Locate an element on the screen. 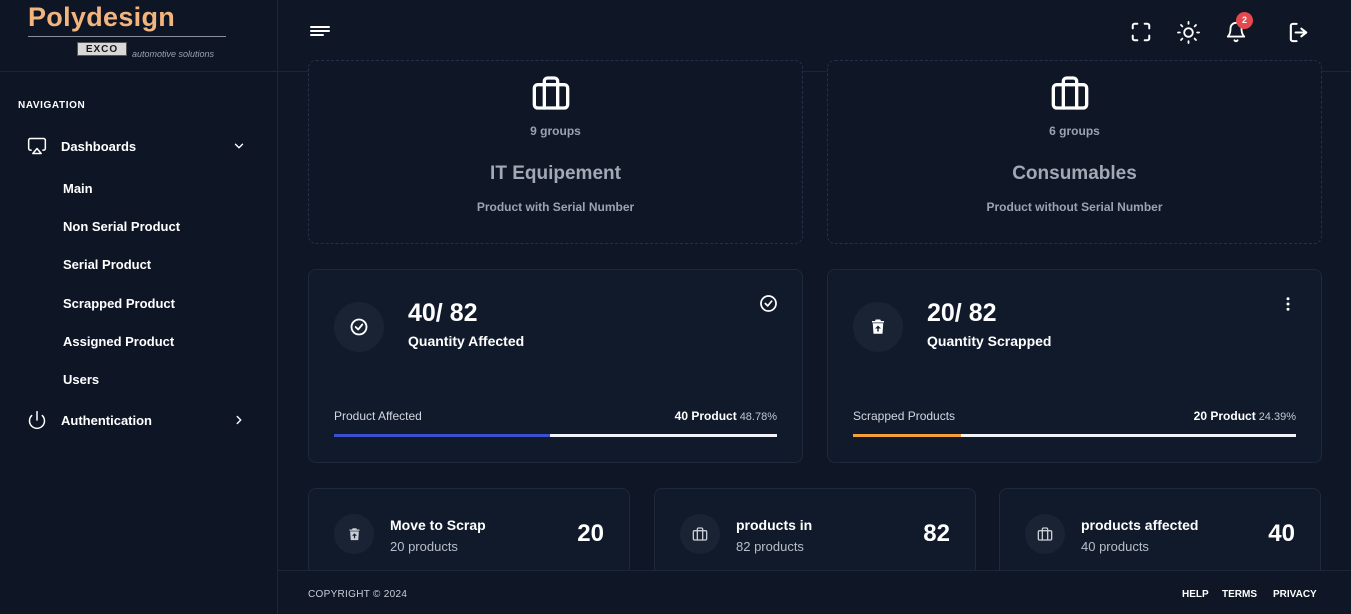  chevron-right-icon is located at coordinates (239, 420).